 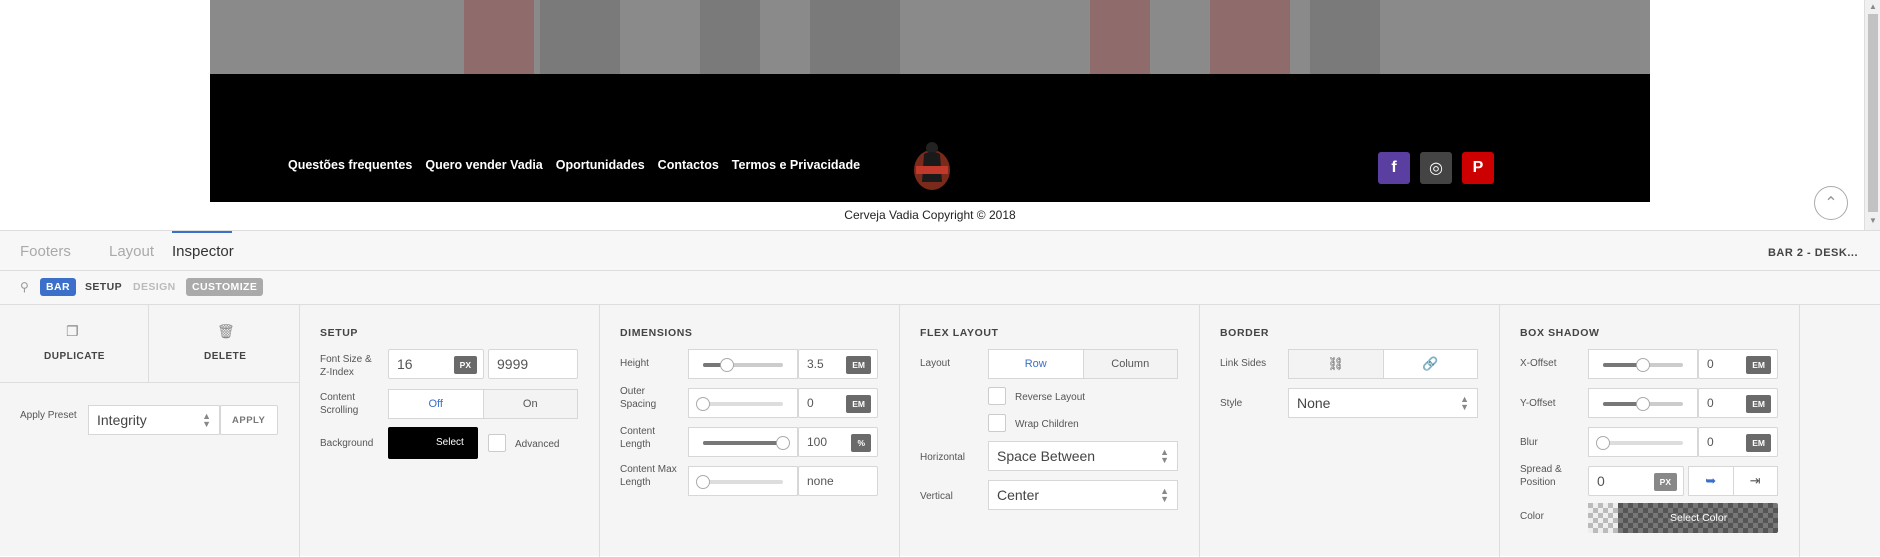 I want to click on x-offset-unit: EM, so click(x=1758, y=365).